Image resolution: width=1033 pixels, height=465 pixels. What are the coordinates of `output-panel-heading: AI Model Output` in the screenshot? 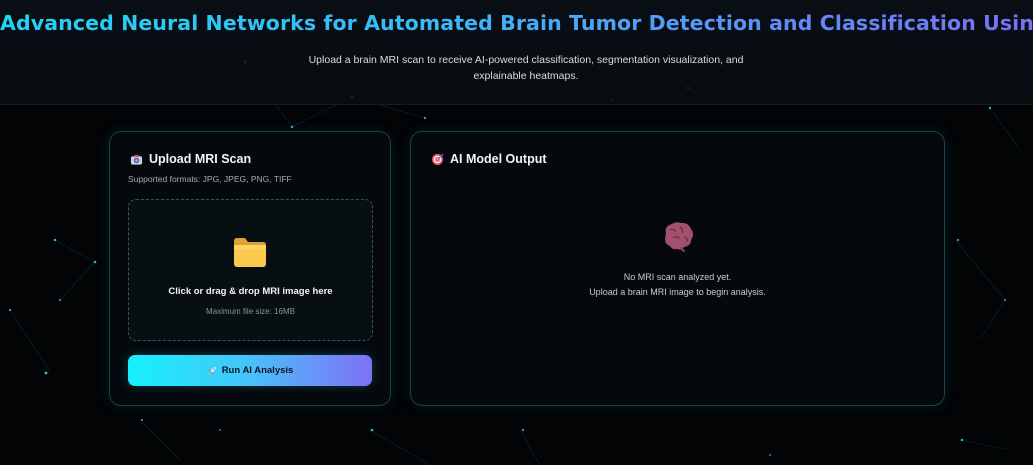 It's located at (489, 159).